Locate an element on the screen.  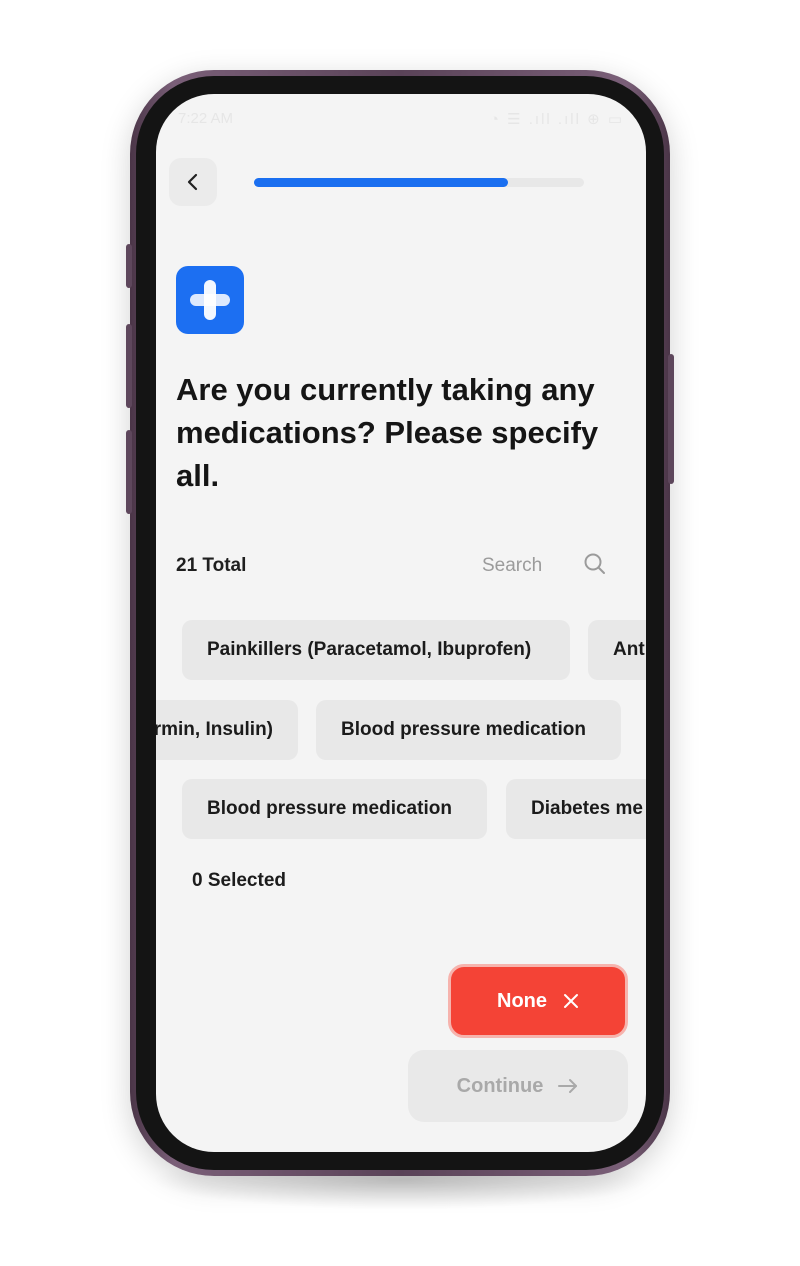
continue-button-label: Continue is located at coordinates (500, 1085).